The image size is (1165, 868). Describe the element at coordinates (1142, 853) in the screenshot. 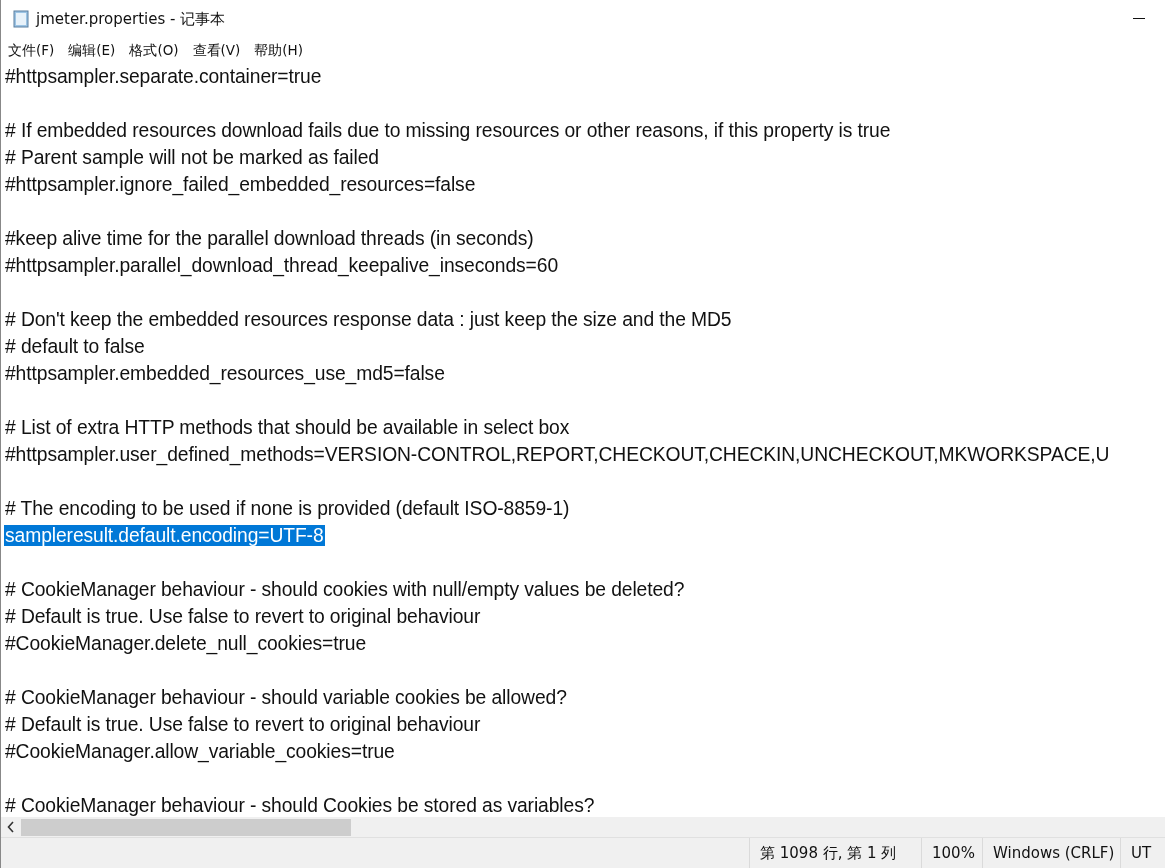

I see `status-field: UT` at that location.